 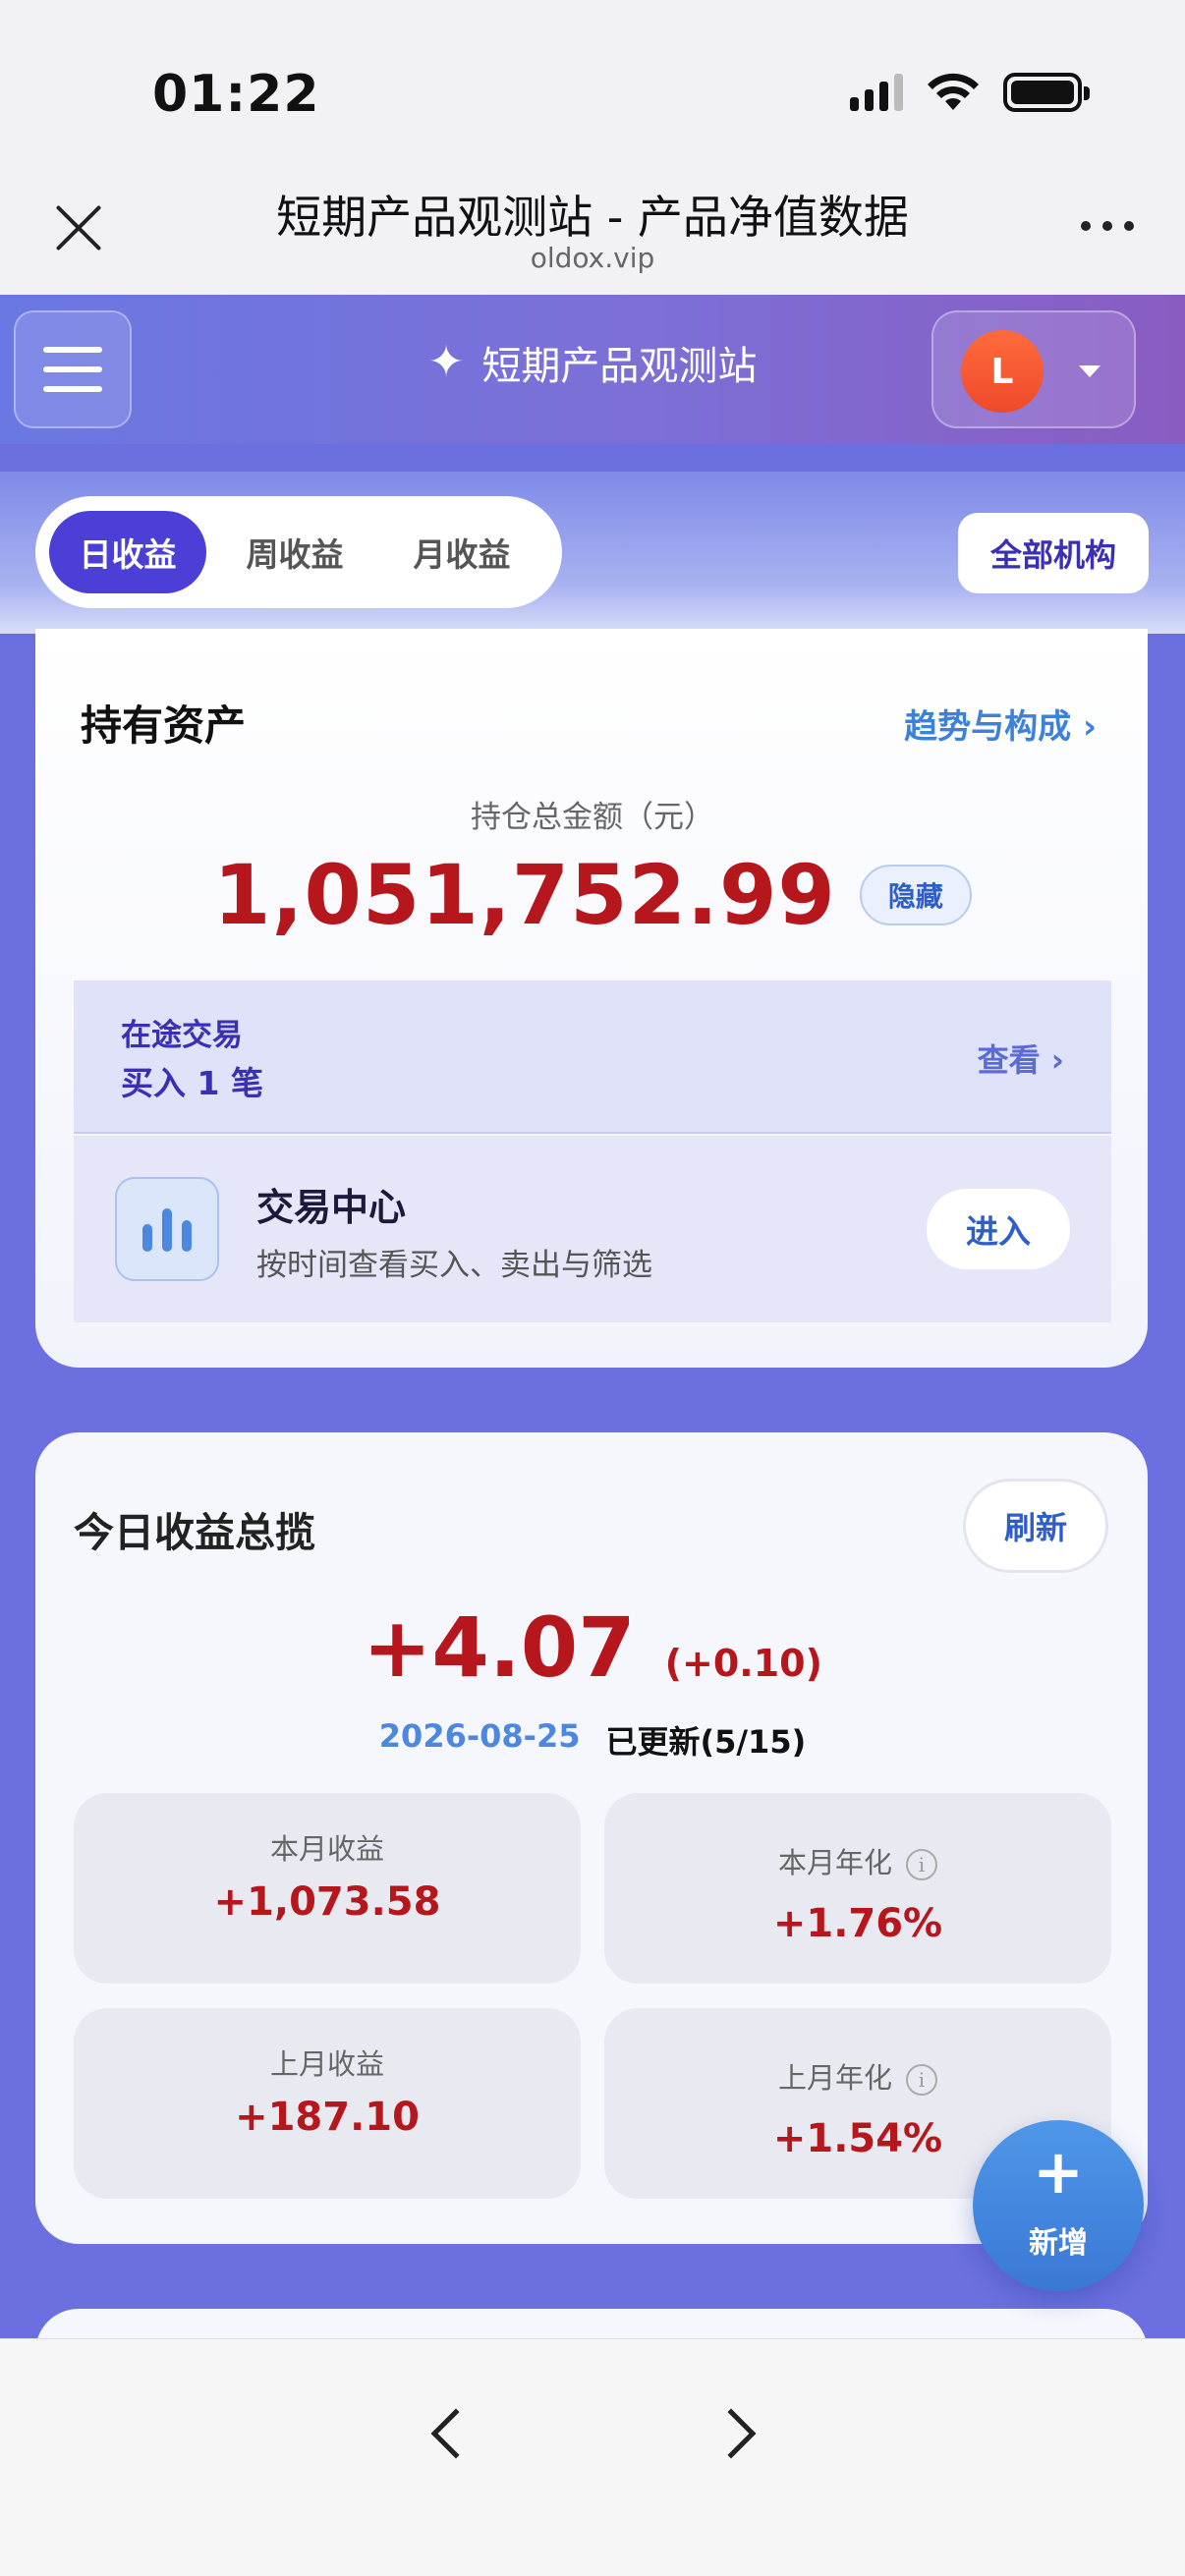 I want to click on org-filter-button: 全部机构, so click(x=1053, y=553).